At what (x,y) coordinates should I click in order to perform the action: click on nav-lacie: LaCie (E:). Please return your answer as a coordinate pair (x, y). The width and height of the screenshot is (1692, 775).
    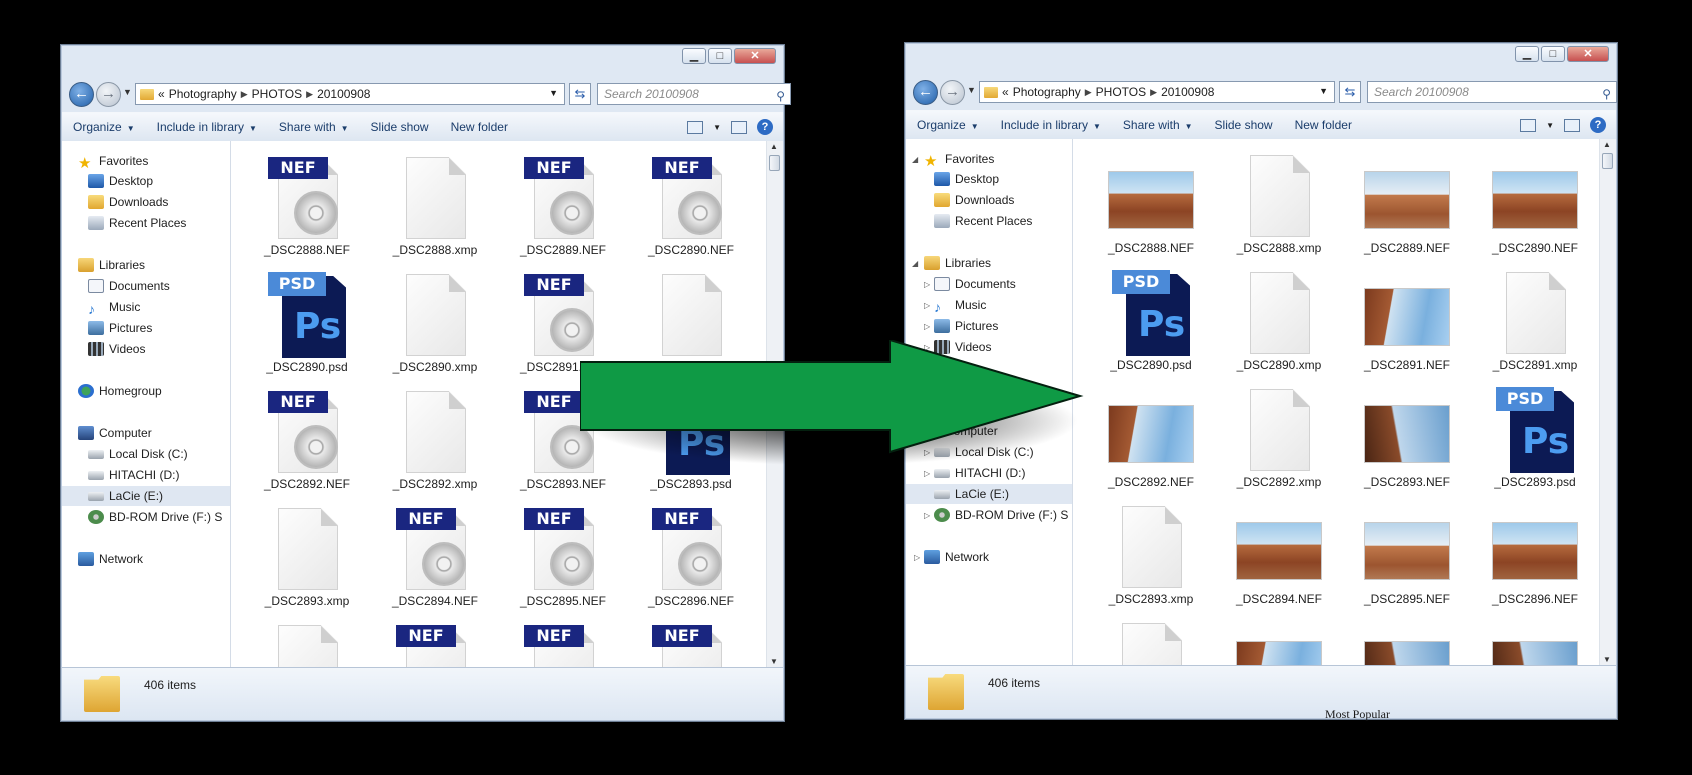
    Looking at the image, I should click on (146, 496).